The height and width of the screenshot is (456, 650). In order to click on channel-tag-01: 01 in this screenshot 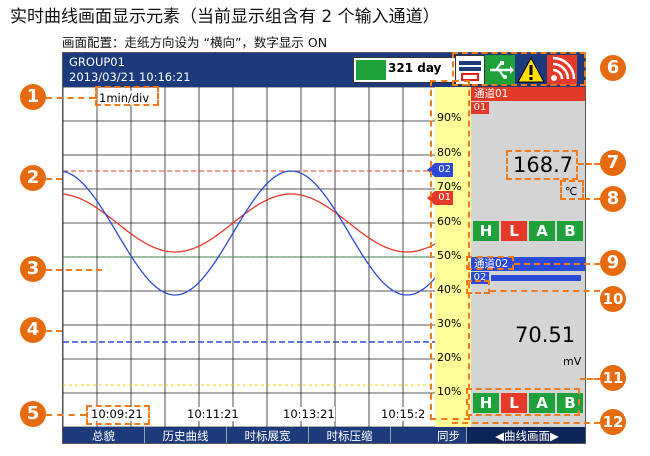, I will do `click(480, 108)`.